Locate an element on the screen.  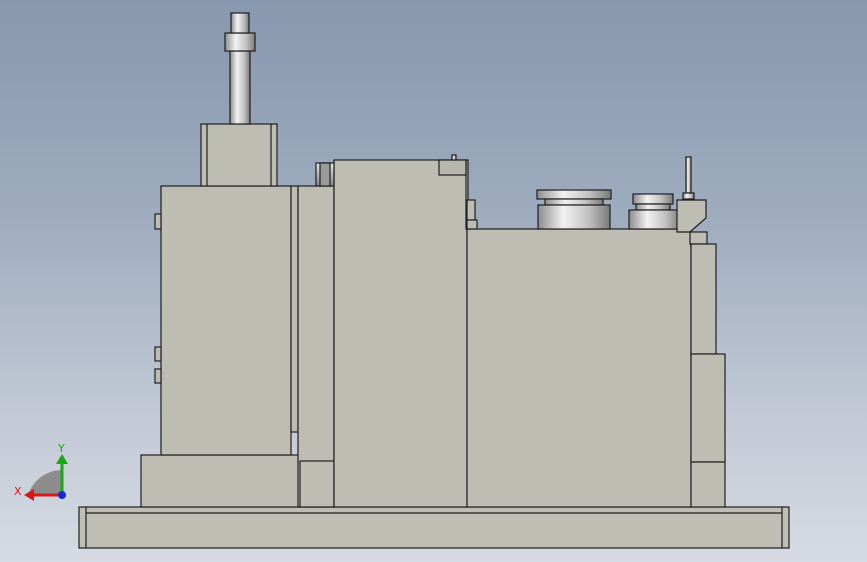
left-block is located at coordinates (220, 346).